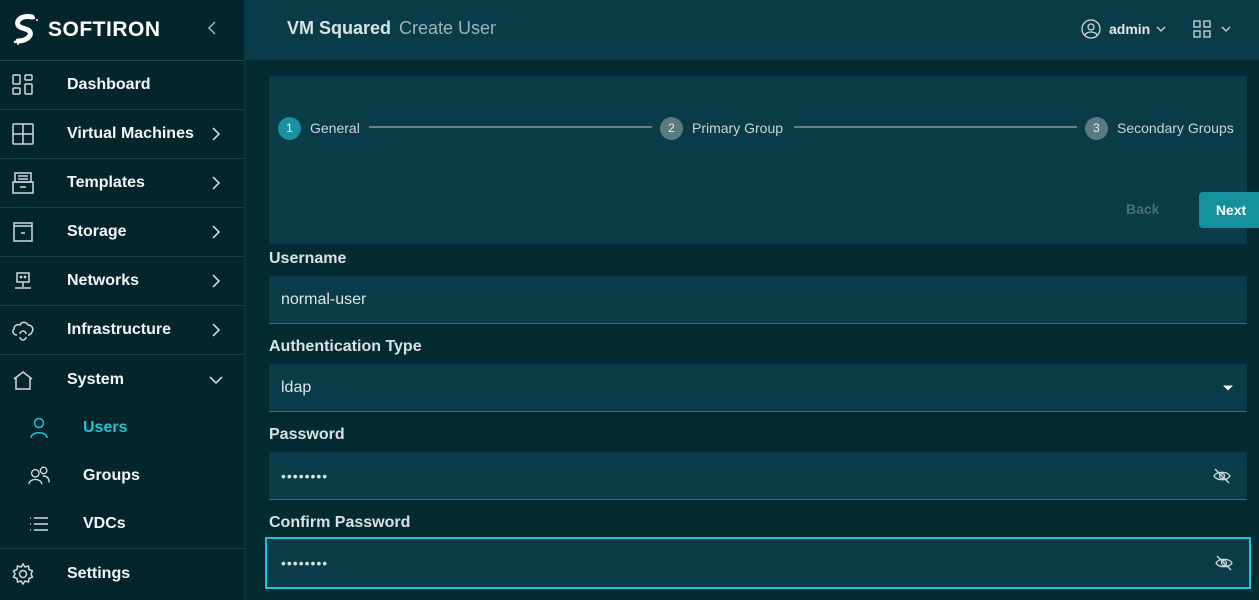 Image resolution: width=1259 pixels, height=600 pixels. What do you see at coordinates (1091, 29) in the screenshot?
I see `user-circle-icon` at bounding box center [1091, 29].